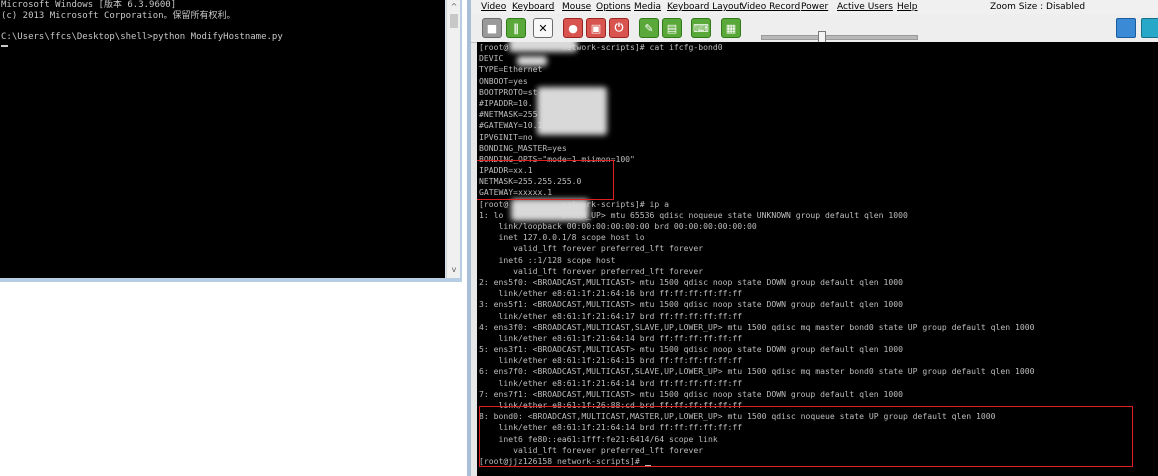  What do you see at coordinates (118, 15) in the screenshot?
I see `cmd-line: (c) 2013 Microsoft Corporation。保留所有权利。` at bounding box center [118, 15].